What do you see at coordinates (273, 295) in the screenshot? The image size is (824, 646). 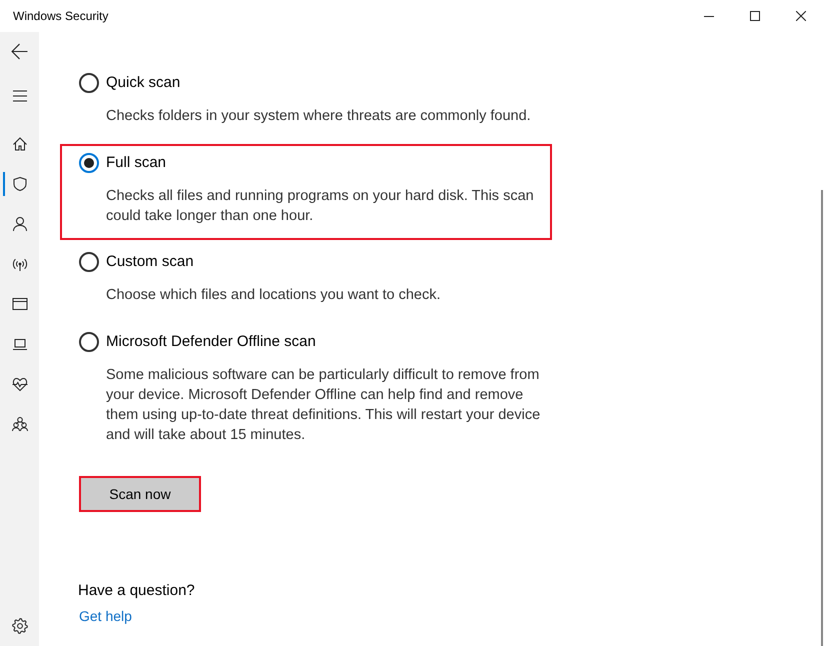 I see `option-description: Choose which files and locations you want to check.` at bounding box center [273, 295].